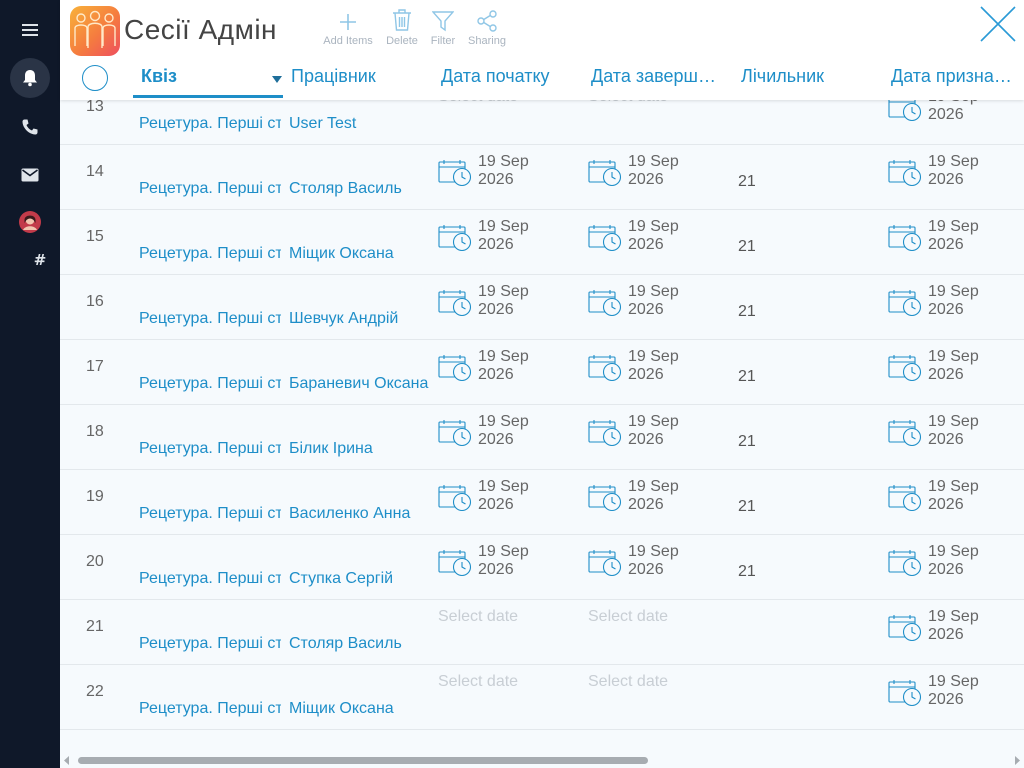 The width and height of the screenshot is (1024, 768). I want to click on delete-button: Delete, so click(402, 25).